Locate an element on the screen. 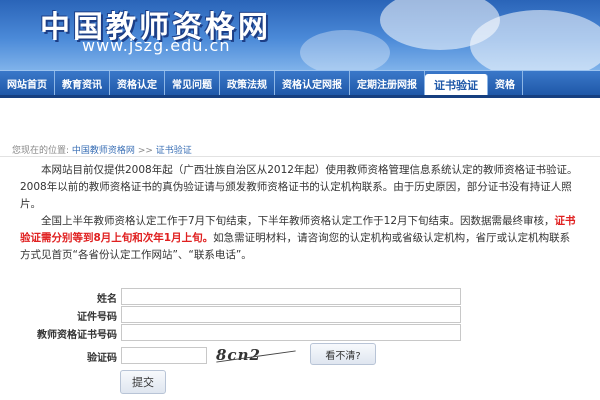 This screenshot has width=600, height=400. nav-item-certificate-verification: 证书验证 is located at coordinates (456, 84).